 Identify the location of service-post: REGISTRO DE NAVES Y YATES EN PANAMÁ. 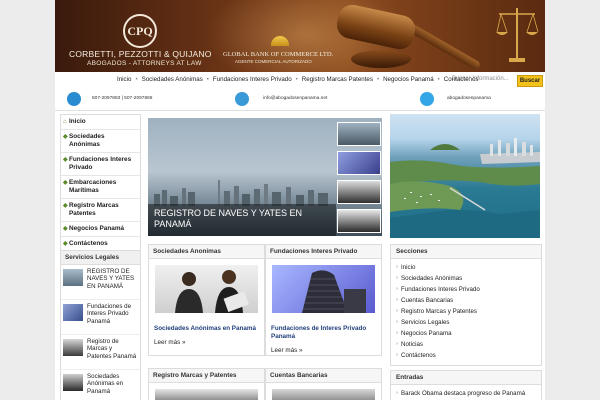
(100, 282).